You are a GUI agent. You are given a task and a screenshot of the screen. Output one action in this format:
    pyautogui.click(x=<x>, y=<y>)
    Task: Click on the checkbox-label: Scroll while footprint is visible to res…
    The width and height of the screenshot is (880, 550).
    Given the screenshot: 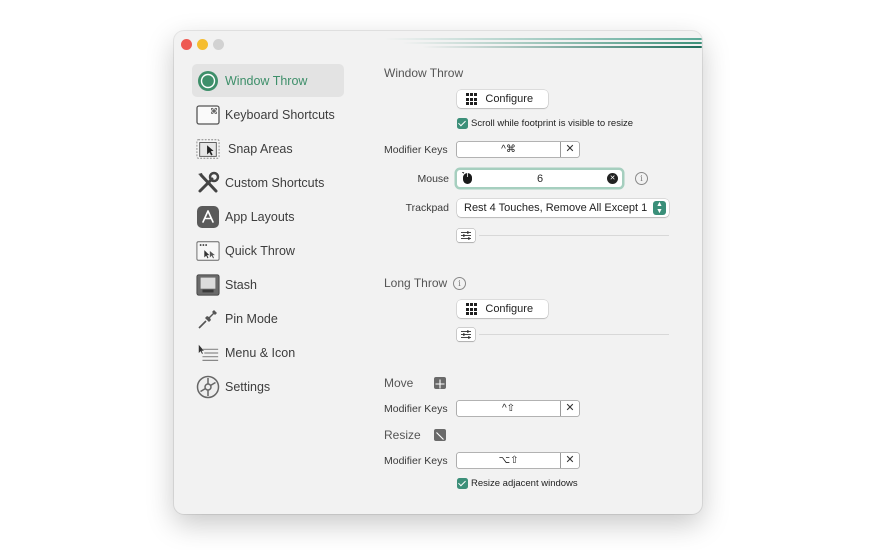 What is the action you would take?
    pyautogui.click(x=552, y=123)
    